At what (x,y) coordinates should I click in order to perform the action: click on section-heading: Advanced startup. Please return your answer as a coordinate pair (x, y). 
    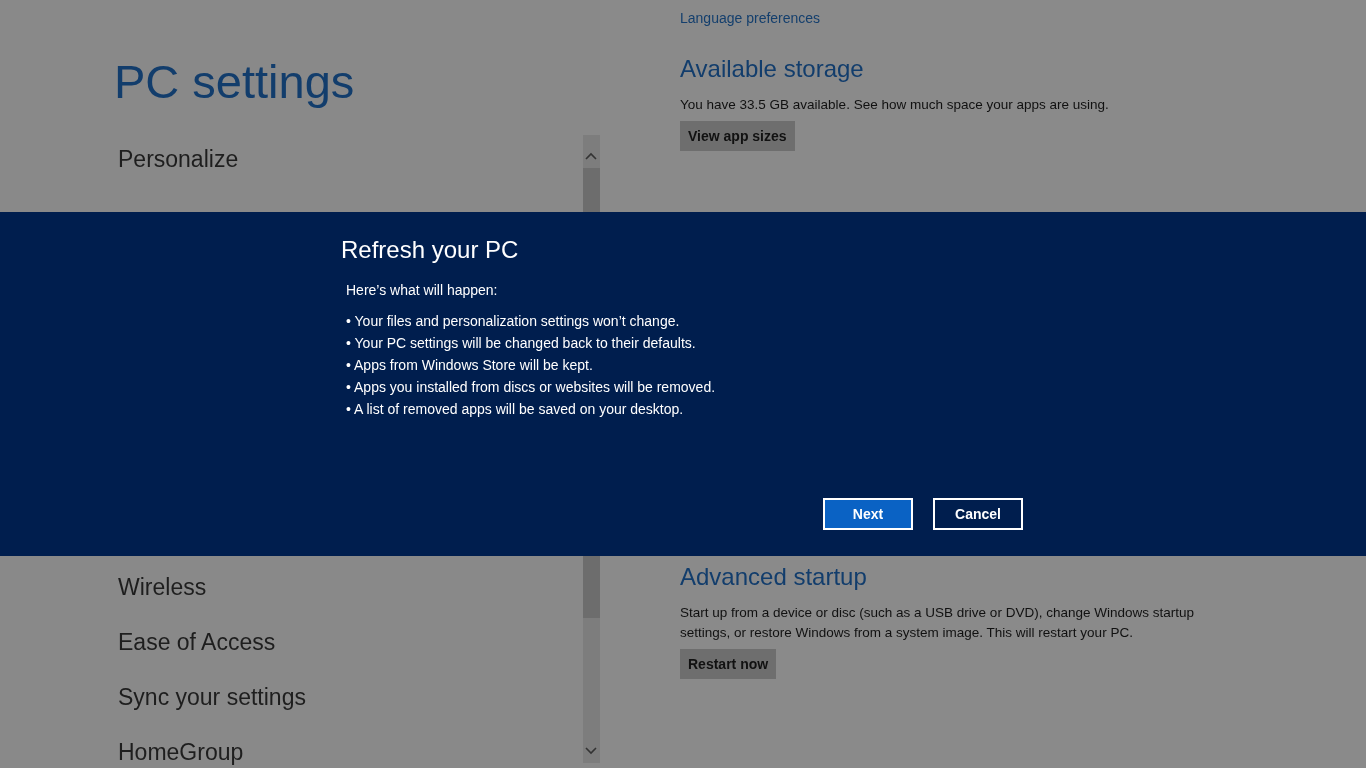
    Looking at the image, I should click on (773, 577).